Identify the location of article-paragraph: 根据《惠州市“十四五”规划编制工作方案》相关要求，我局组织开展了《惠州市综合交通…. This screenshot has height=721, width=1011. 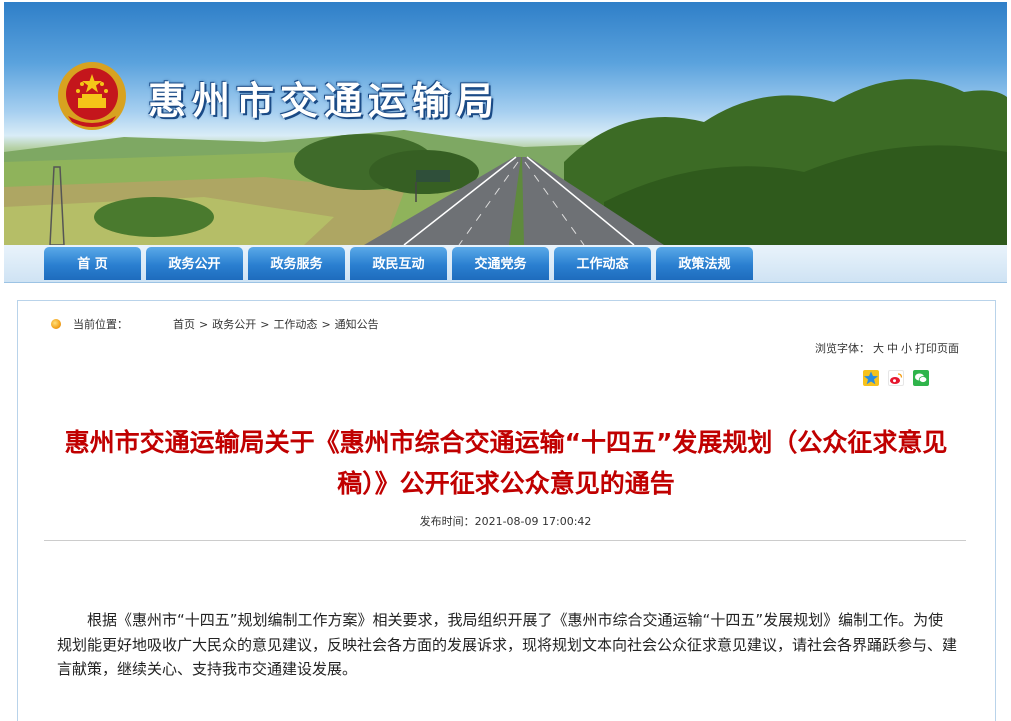
(507, 644).